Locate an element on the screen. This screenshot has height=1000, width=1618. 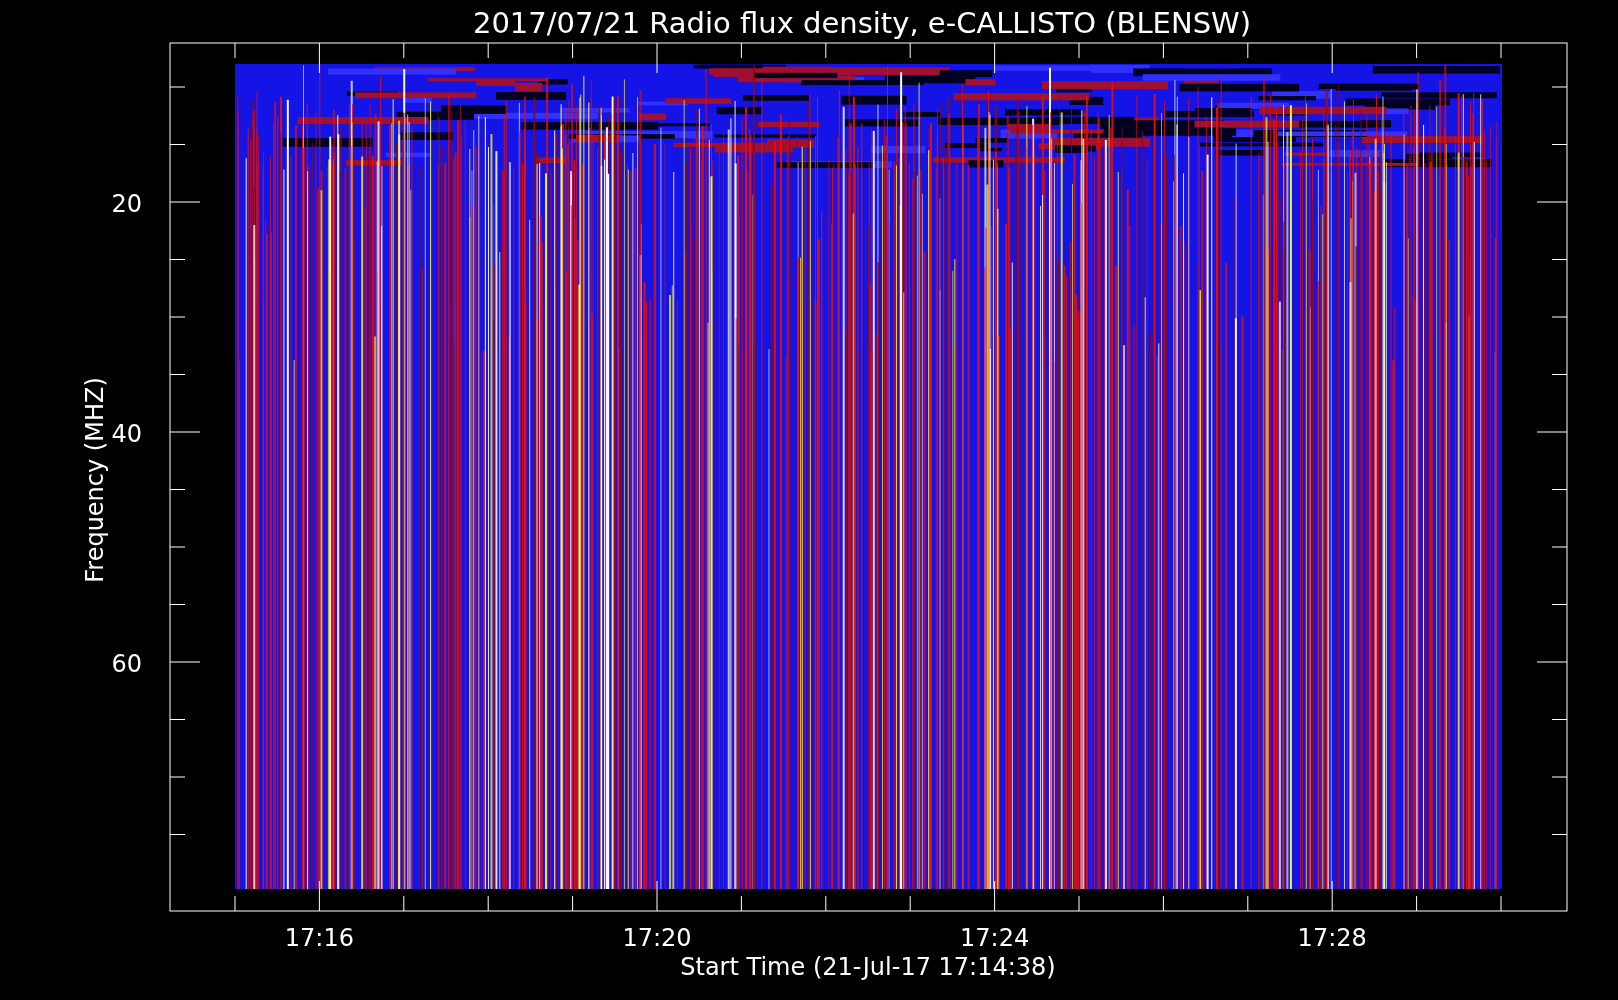
axis-title: Frequency (MHZ) is located at coordinates (95, 480).